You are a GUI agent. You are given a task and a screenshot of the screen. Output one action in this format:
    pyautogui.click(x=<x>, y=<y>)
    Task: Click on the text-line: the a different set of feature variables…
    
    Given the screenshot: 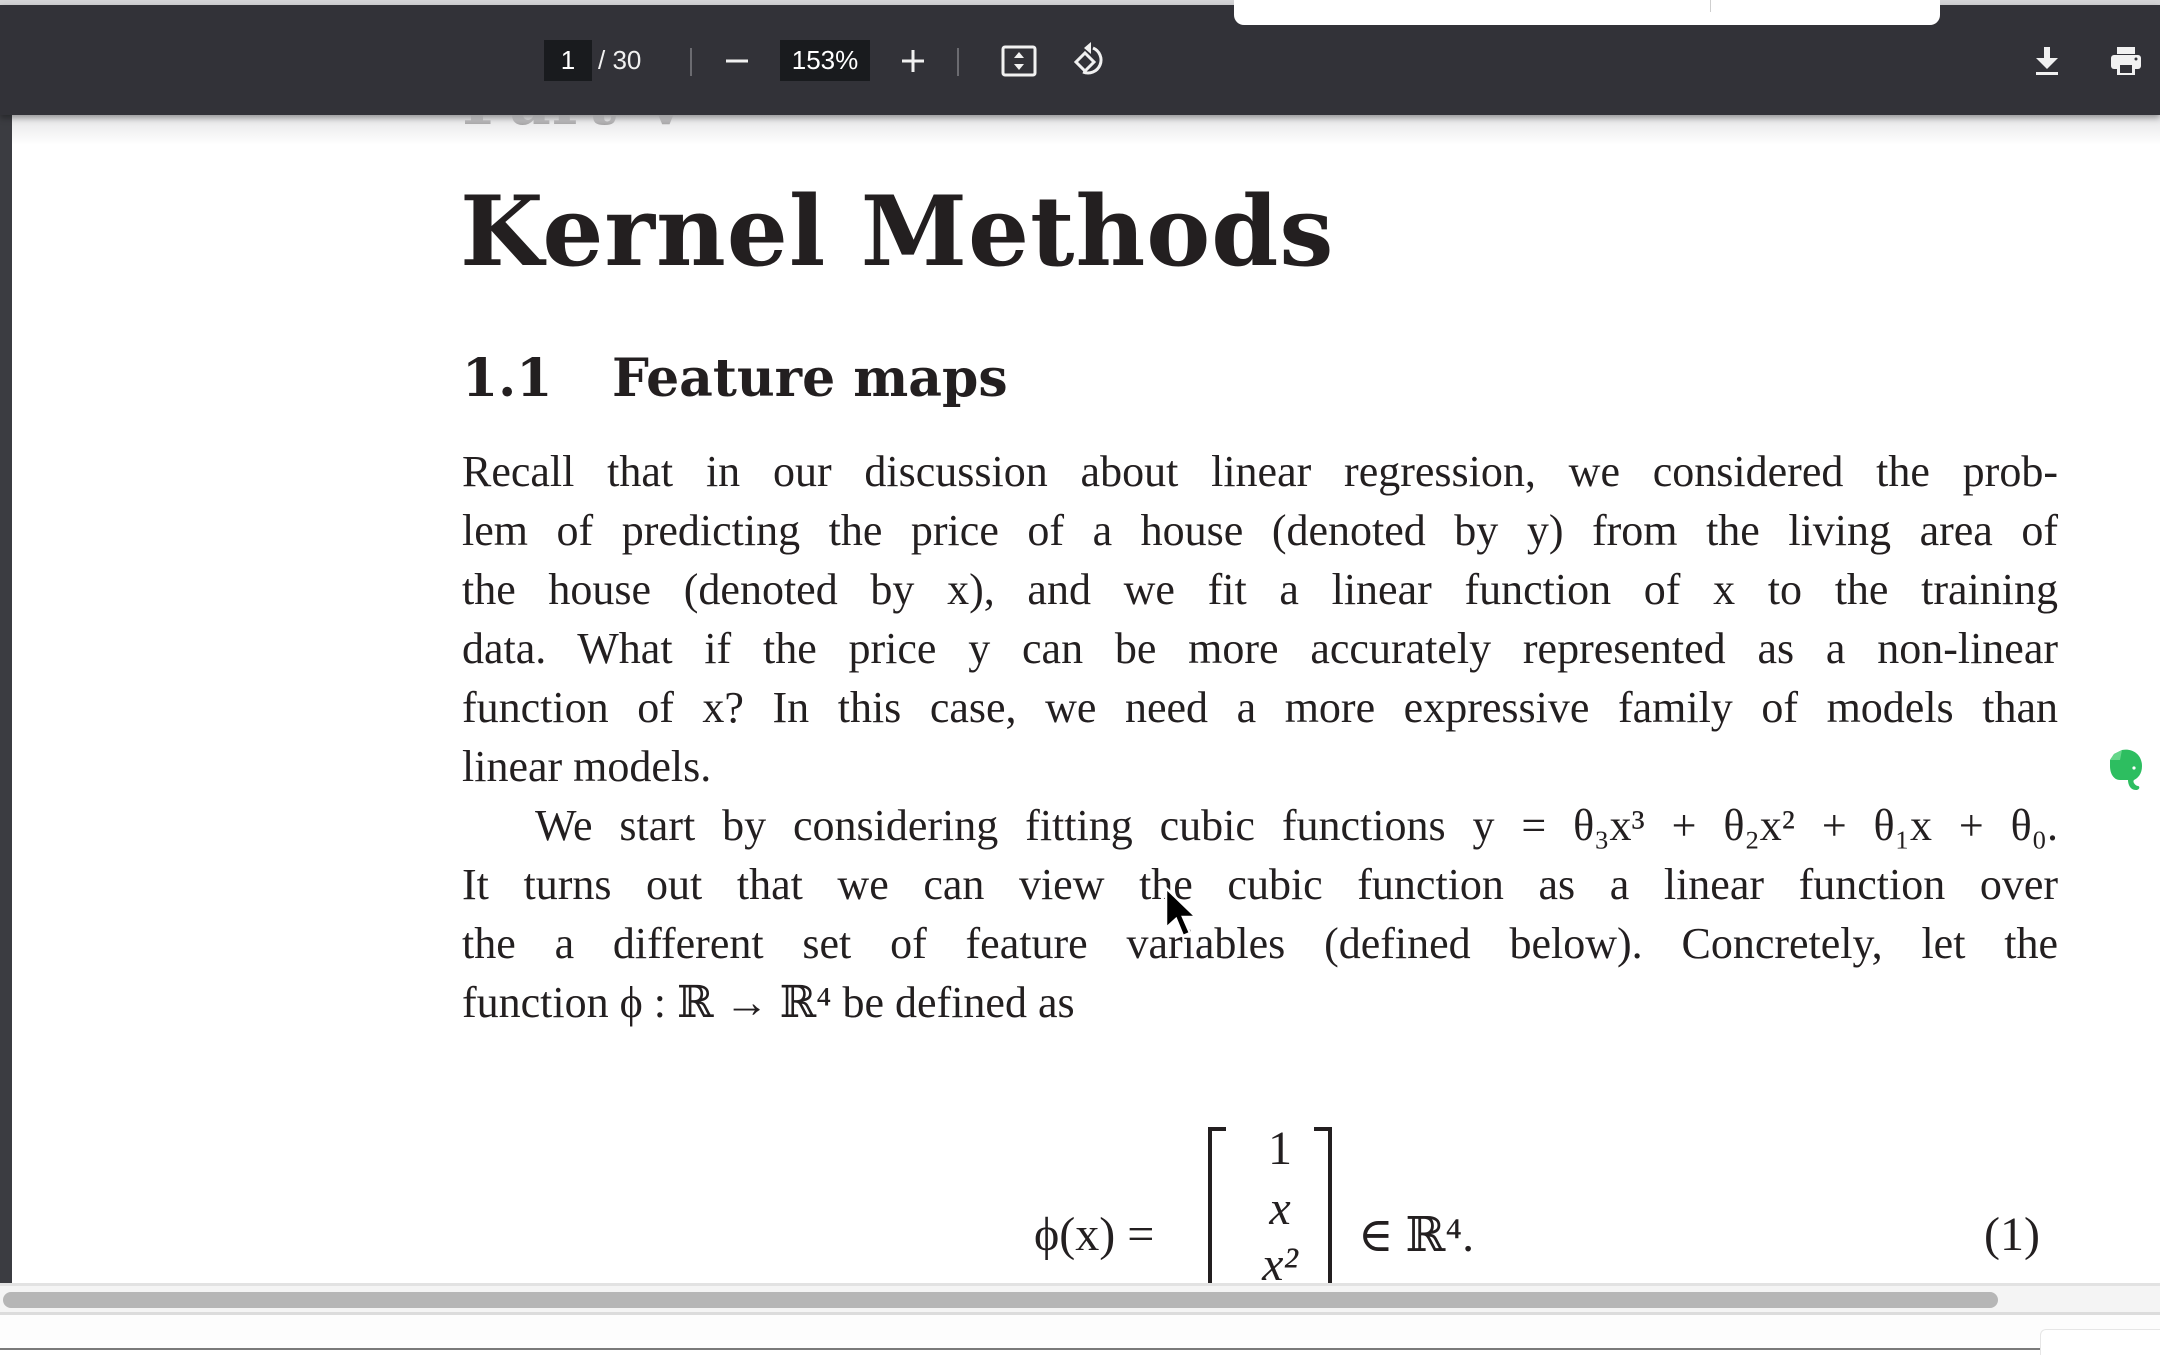 What is the action you would take?
    pyautogui.click(x=1260, y=943)
    